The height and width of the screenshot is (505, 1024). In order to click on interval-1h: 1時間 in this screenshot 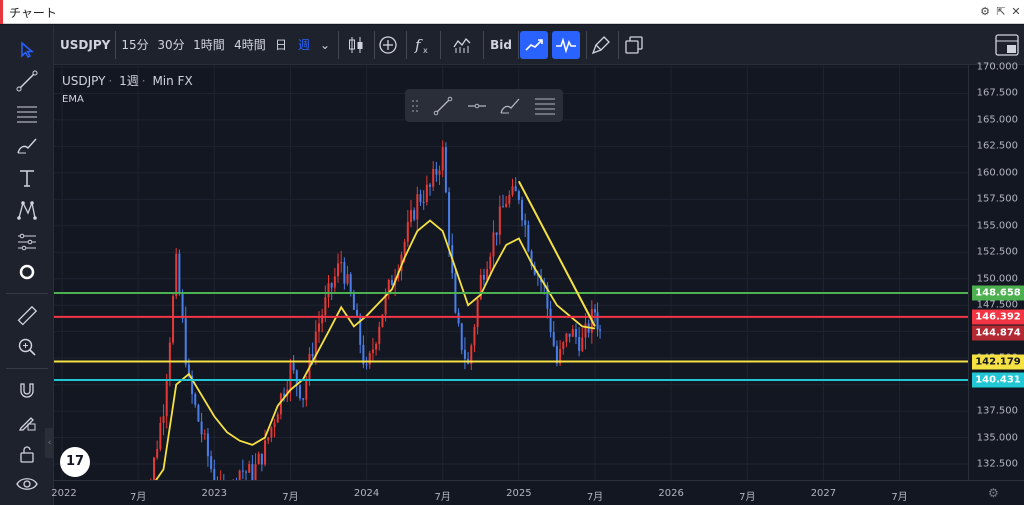, I will do `click(209, 45)`.